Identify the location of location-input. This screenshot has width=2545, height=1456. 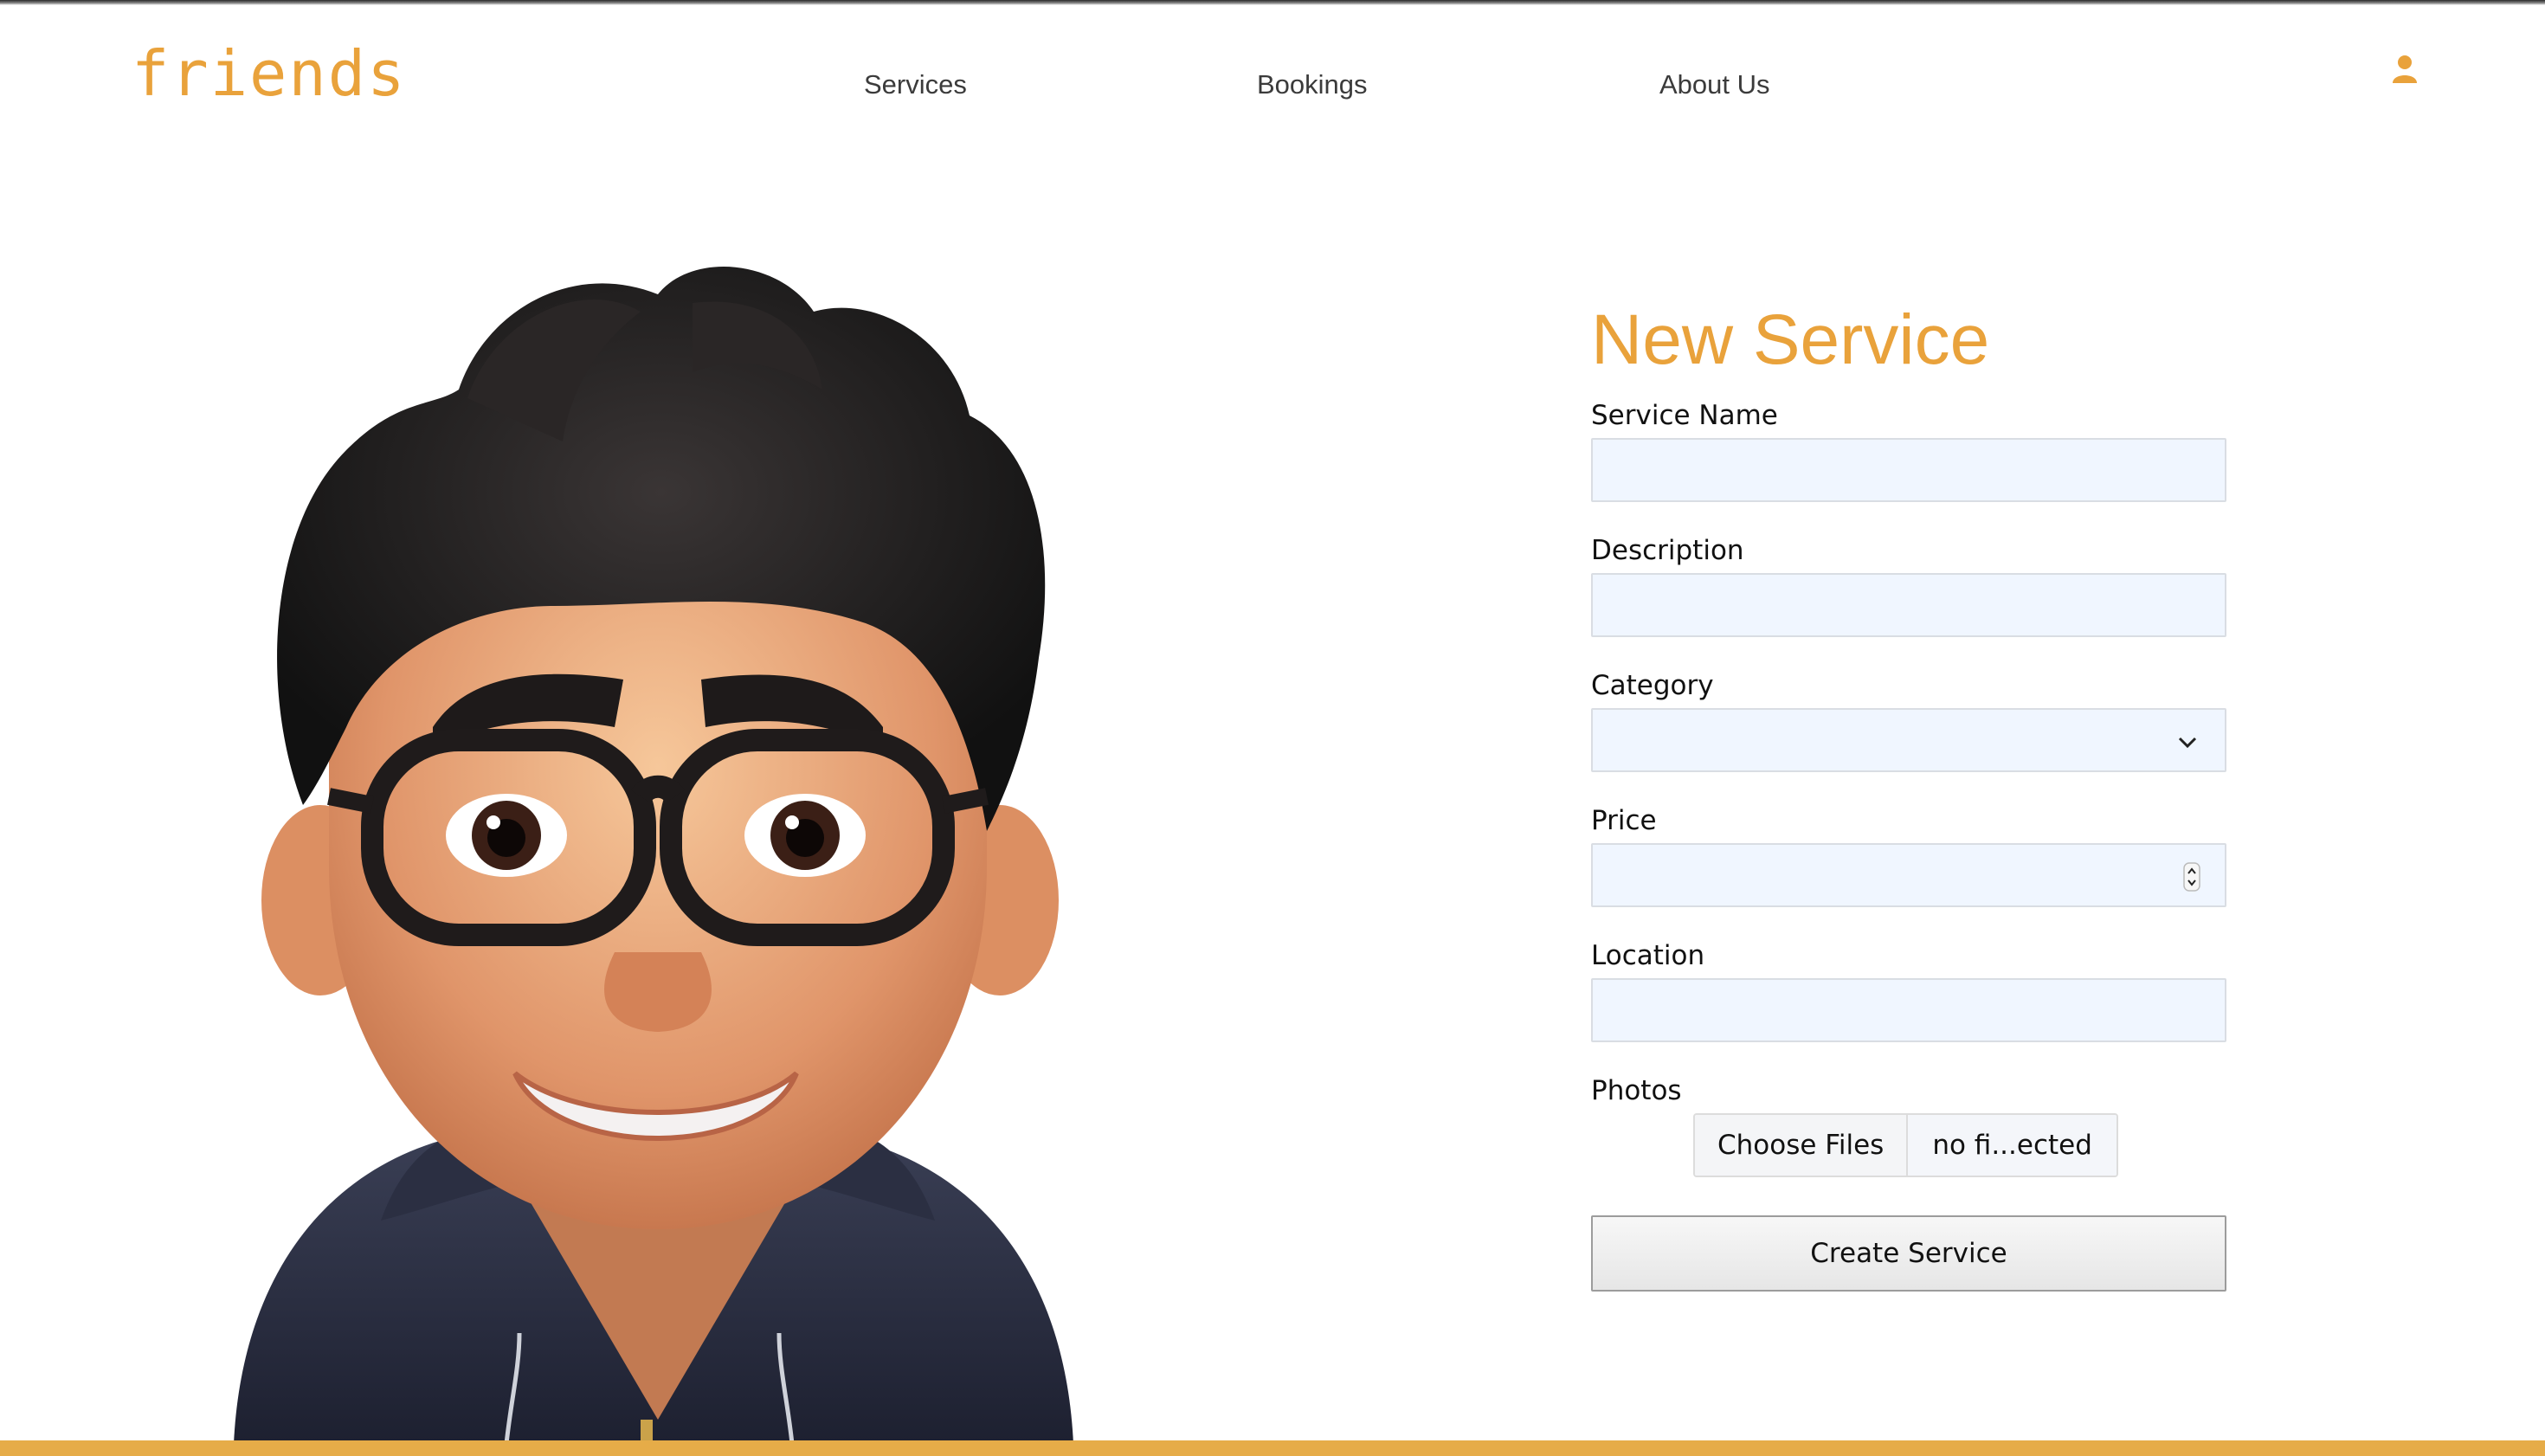
(1909, 1010).